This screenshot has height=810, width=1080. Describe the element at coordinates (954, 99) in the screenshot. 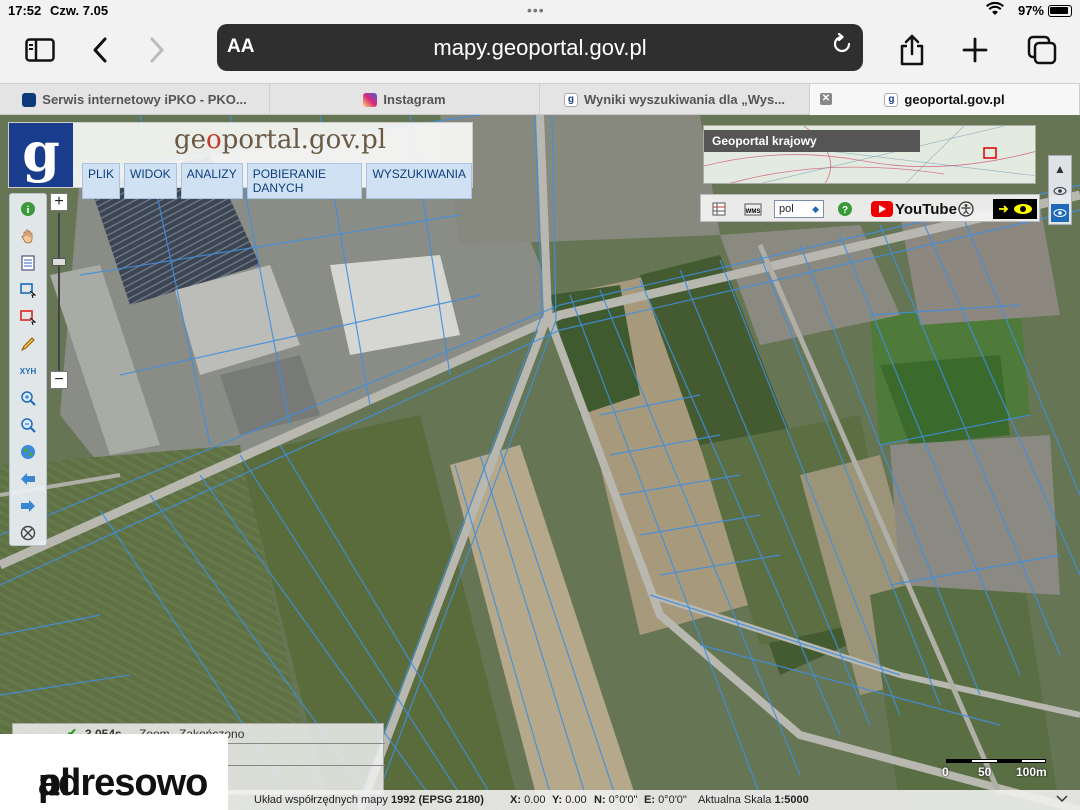

I see `tab-label: geoportal.gov.pl` at that location.